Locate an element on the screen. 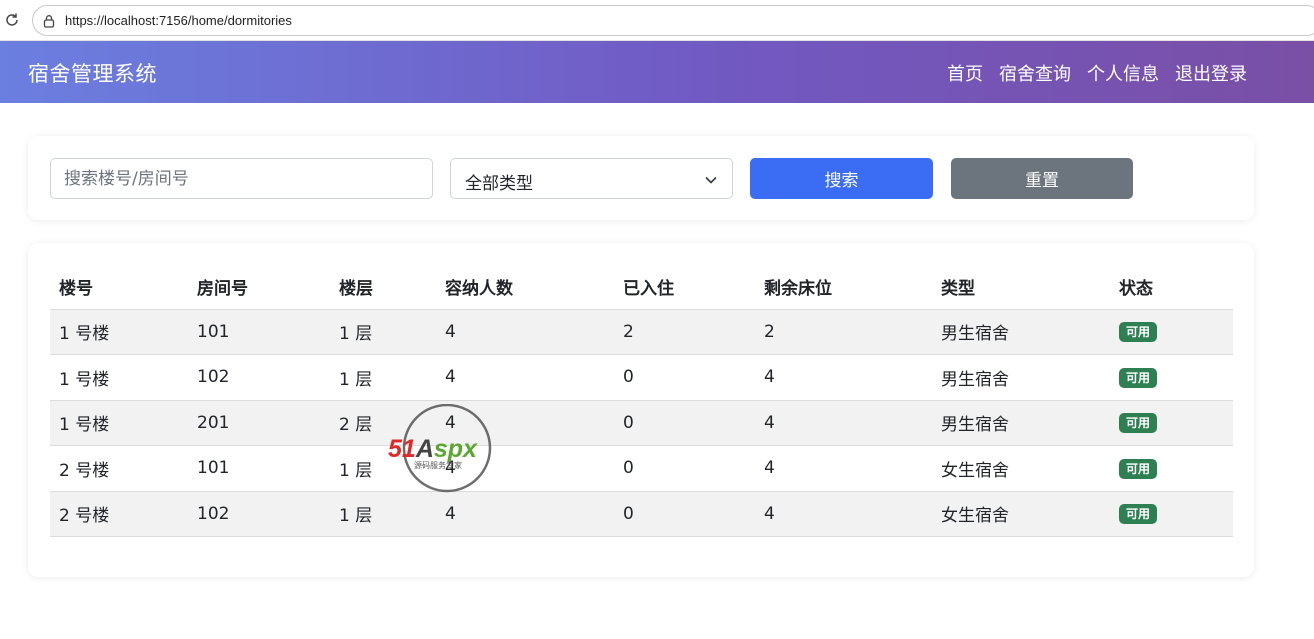  col-header-building: 楼号 is located at coordinates (119, 287).